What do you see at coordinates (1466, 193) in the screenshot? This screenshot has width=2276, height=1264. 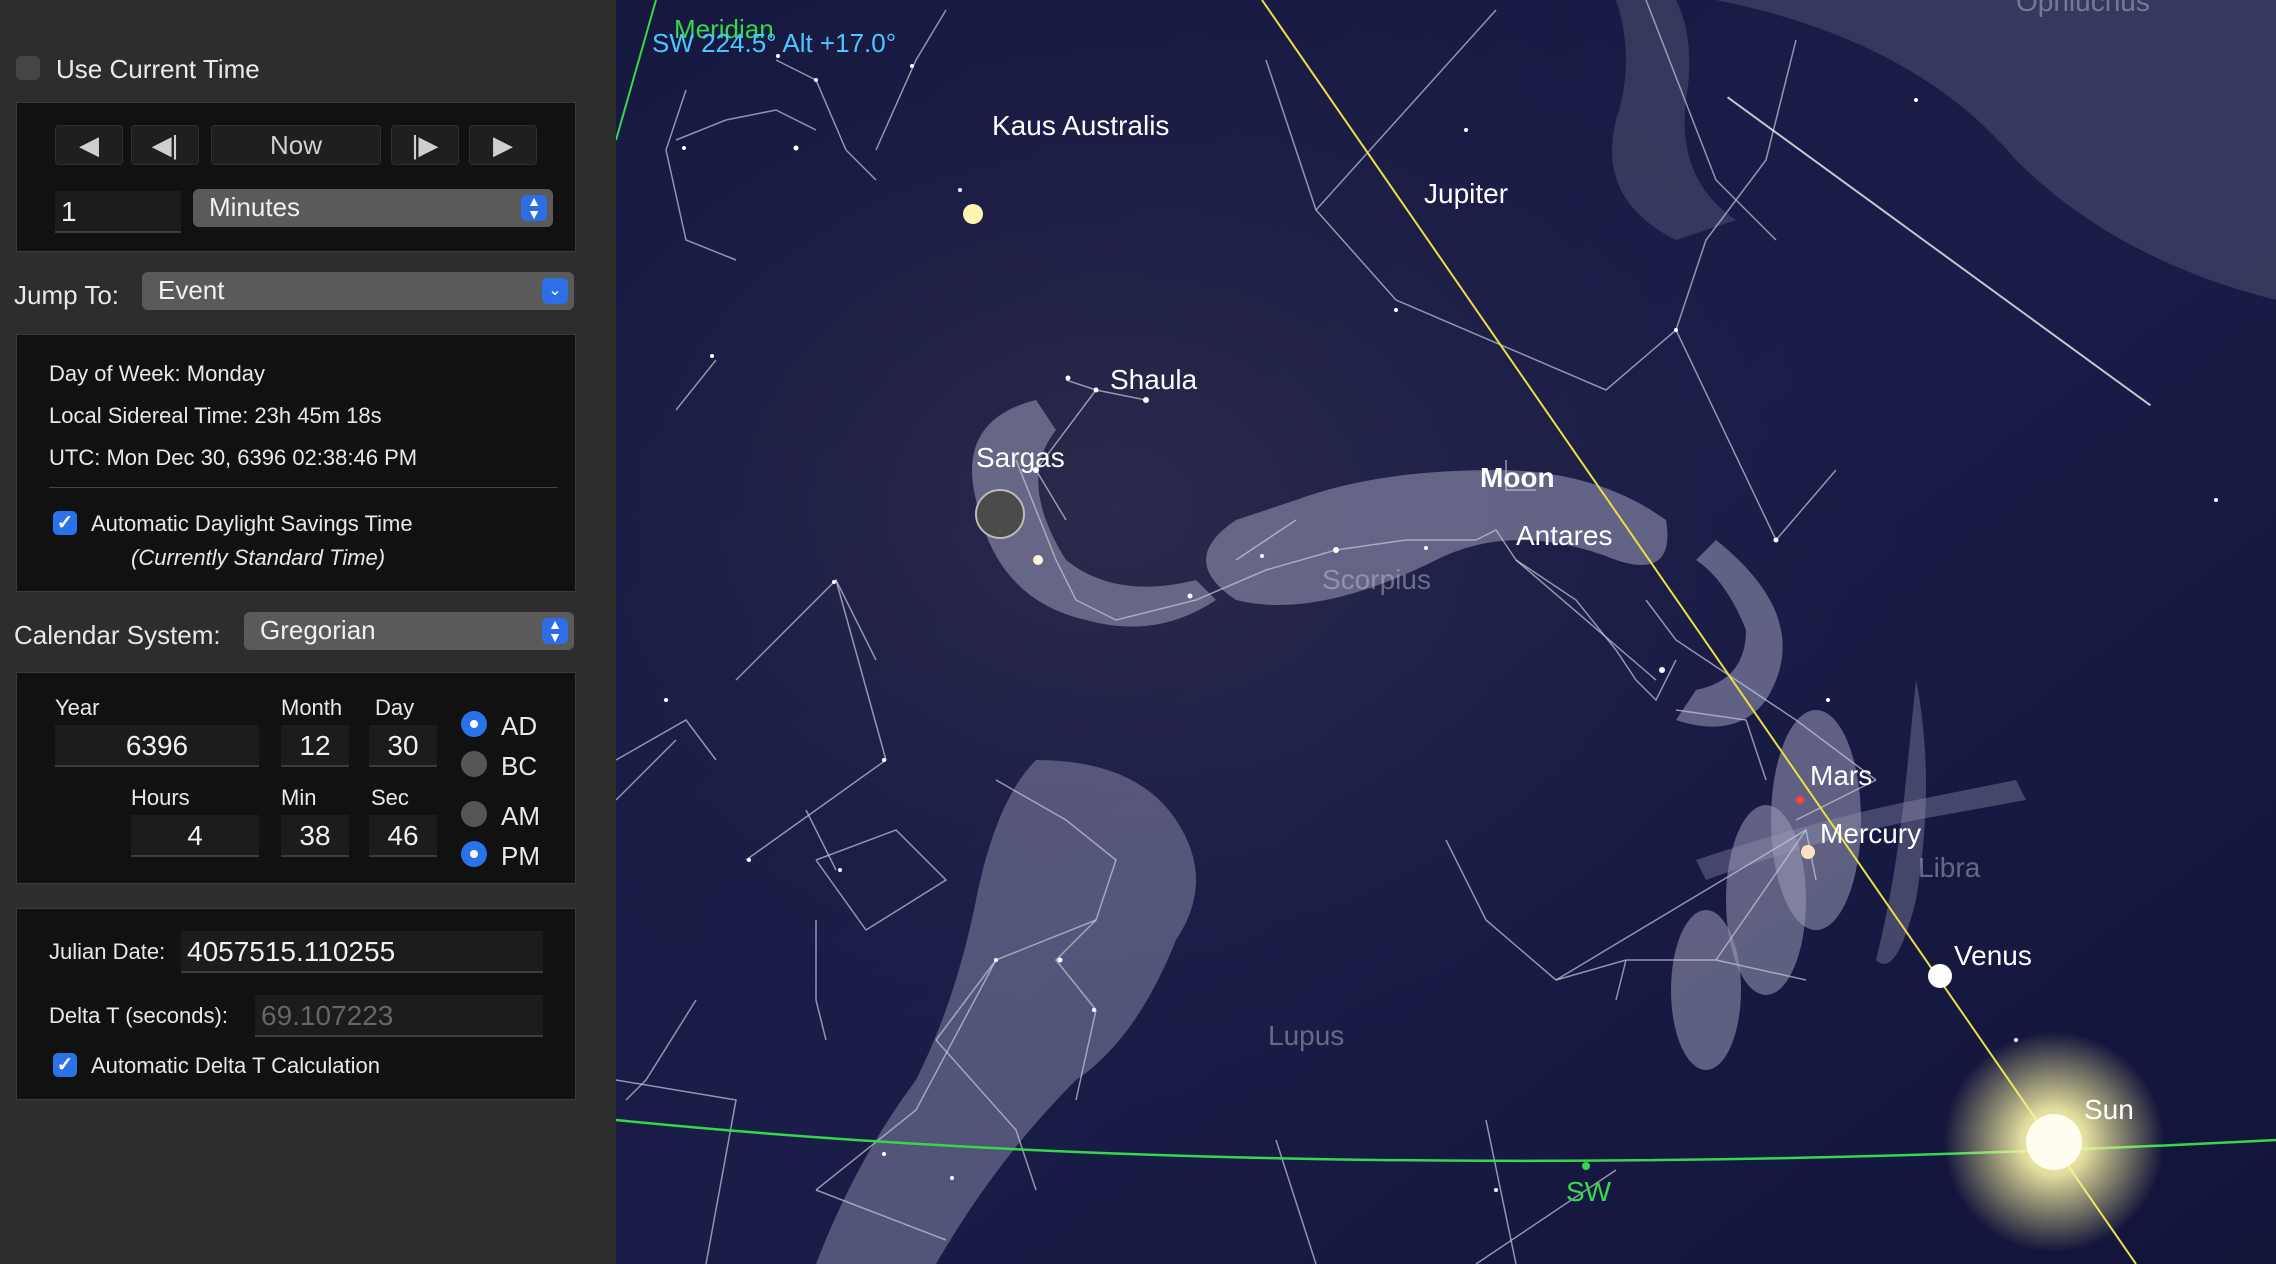 I see `jupiter-label: Jupiter` at bounding box center [1466, 193].